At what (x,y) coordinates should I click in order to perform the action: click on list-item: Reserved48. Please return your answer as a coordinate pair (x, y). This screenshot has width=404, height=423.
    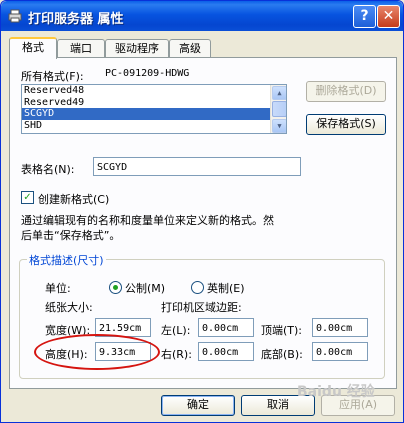
    Looking at the image, I should click on (154, 91).